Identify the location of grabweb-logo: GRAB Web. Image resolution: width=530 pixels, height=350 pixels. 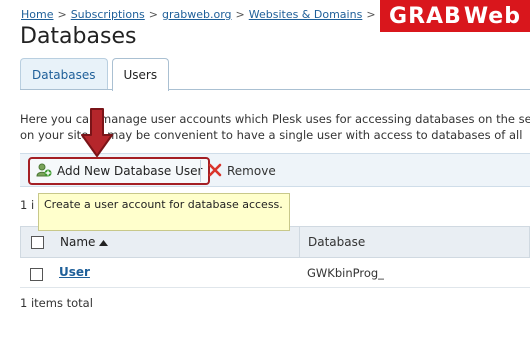
(455, 16).